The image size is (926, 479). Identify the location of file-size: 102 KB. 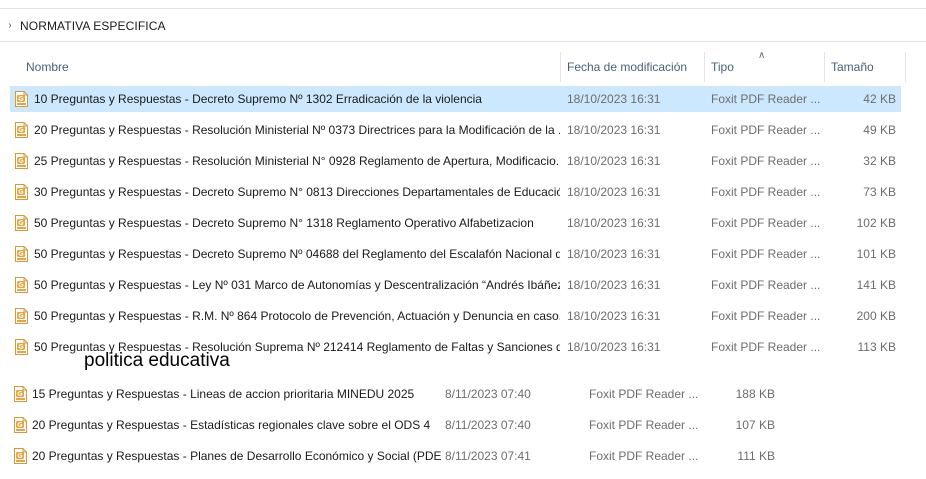
(876, 223).